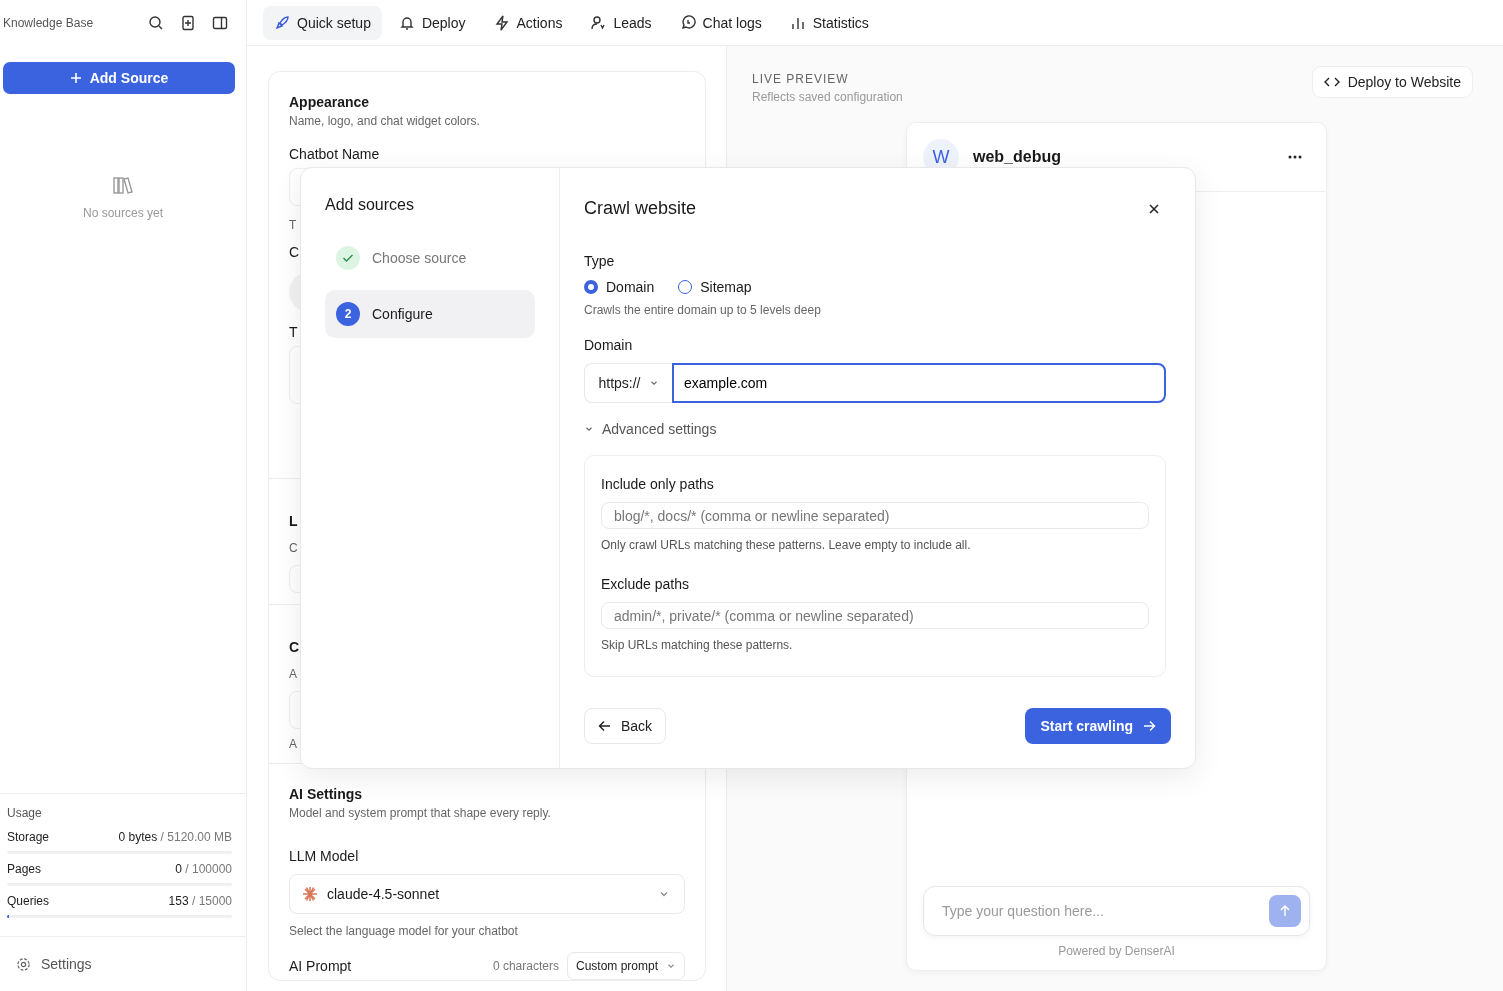 The width and height of the screenshot is (1503, 991). Describe the element at coordinates (621, 22) in the screenshot. I see `tab: Leads` at that location.